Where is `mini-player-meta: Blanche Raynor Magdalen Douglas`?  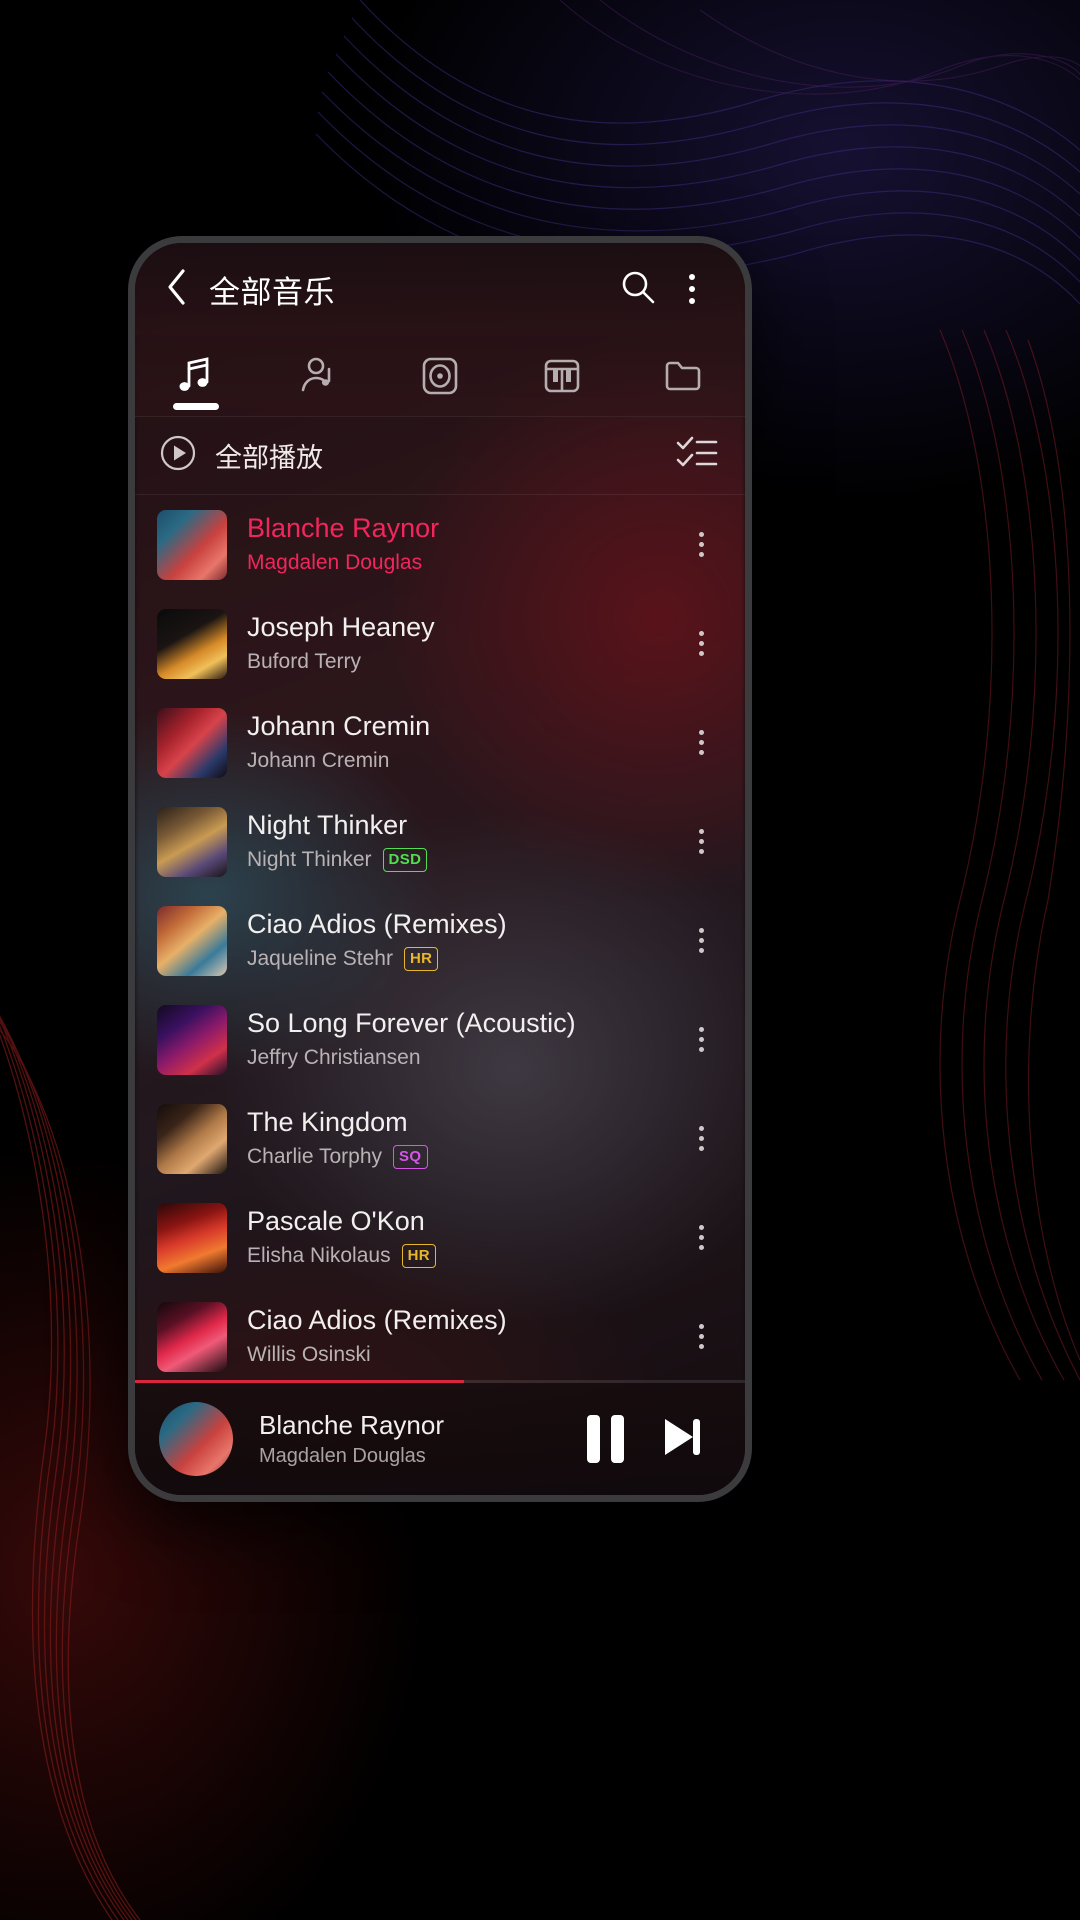
mini-player-meta: Blanche Raynor Magdalen Douglas is located at coordinates (413, 1439).